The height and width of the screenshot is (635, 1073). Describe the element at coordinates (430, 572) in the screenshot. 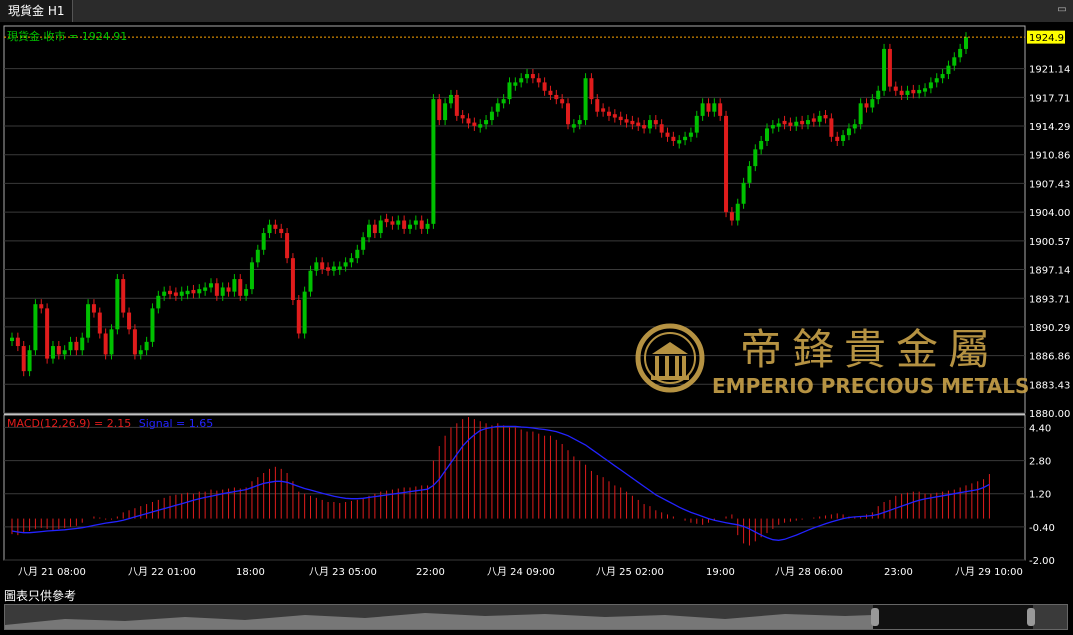

I see `time-tick-label: 22:00` at that location.